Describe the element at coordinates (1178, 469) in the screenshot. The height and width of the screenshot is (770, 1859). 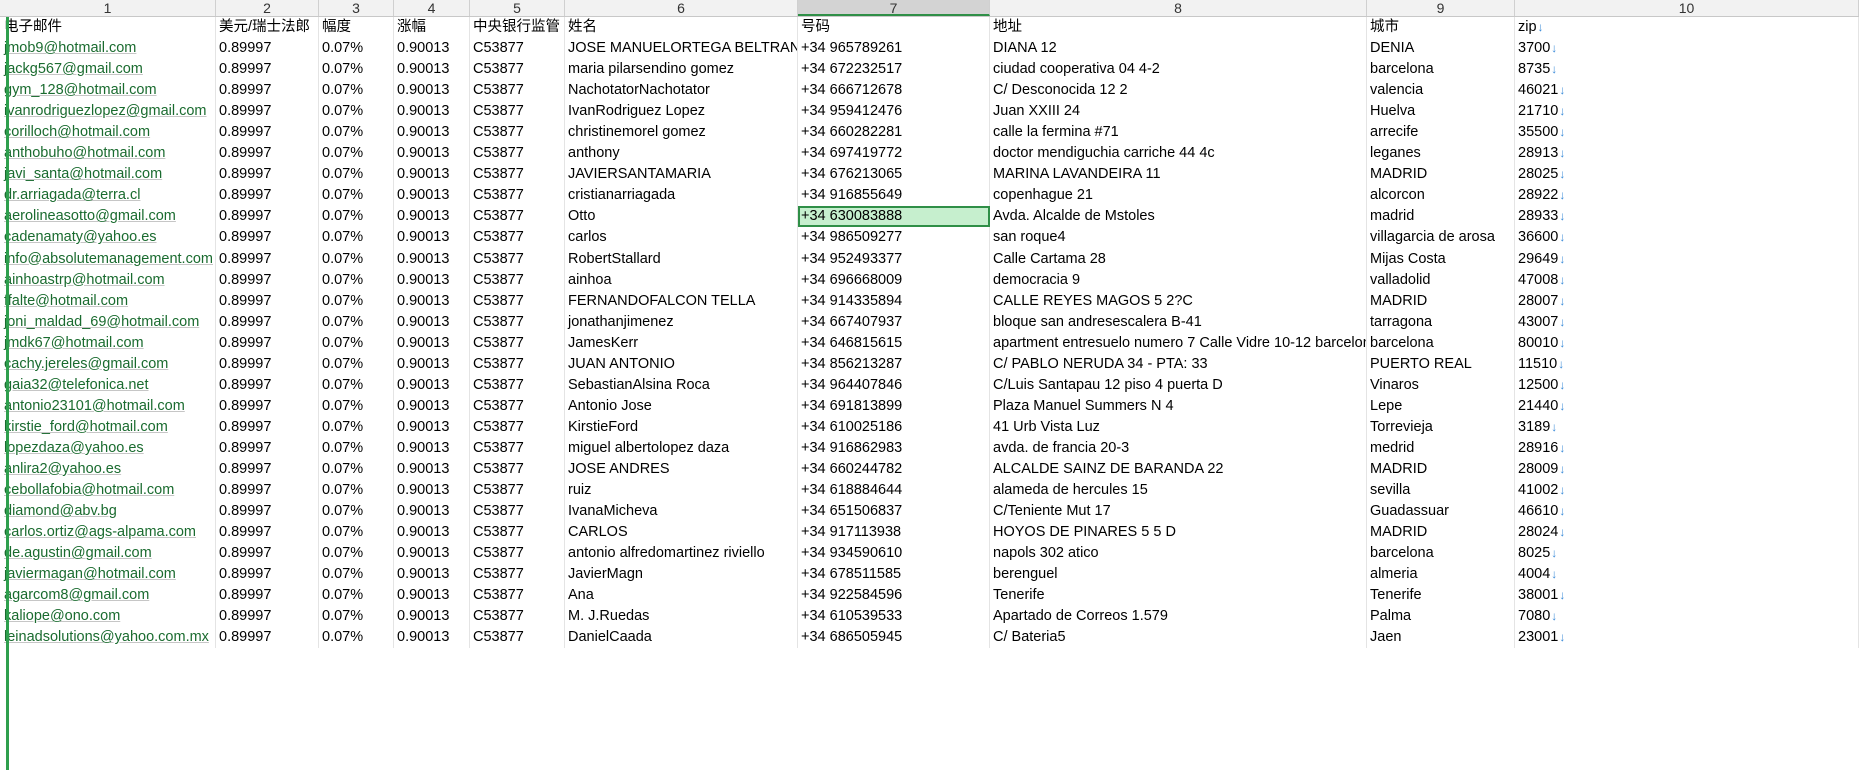
I see `cell-address: ALCALDE SAINZ DE BARANDA 22` at that location.